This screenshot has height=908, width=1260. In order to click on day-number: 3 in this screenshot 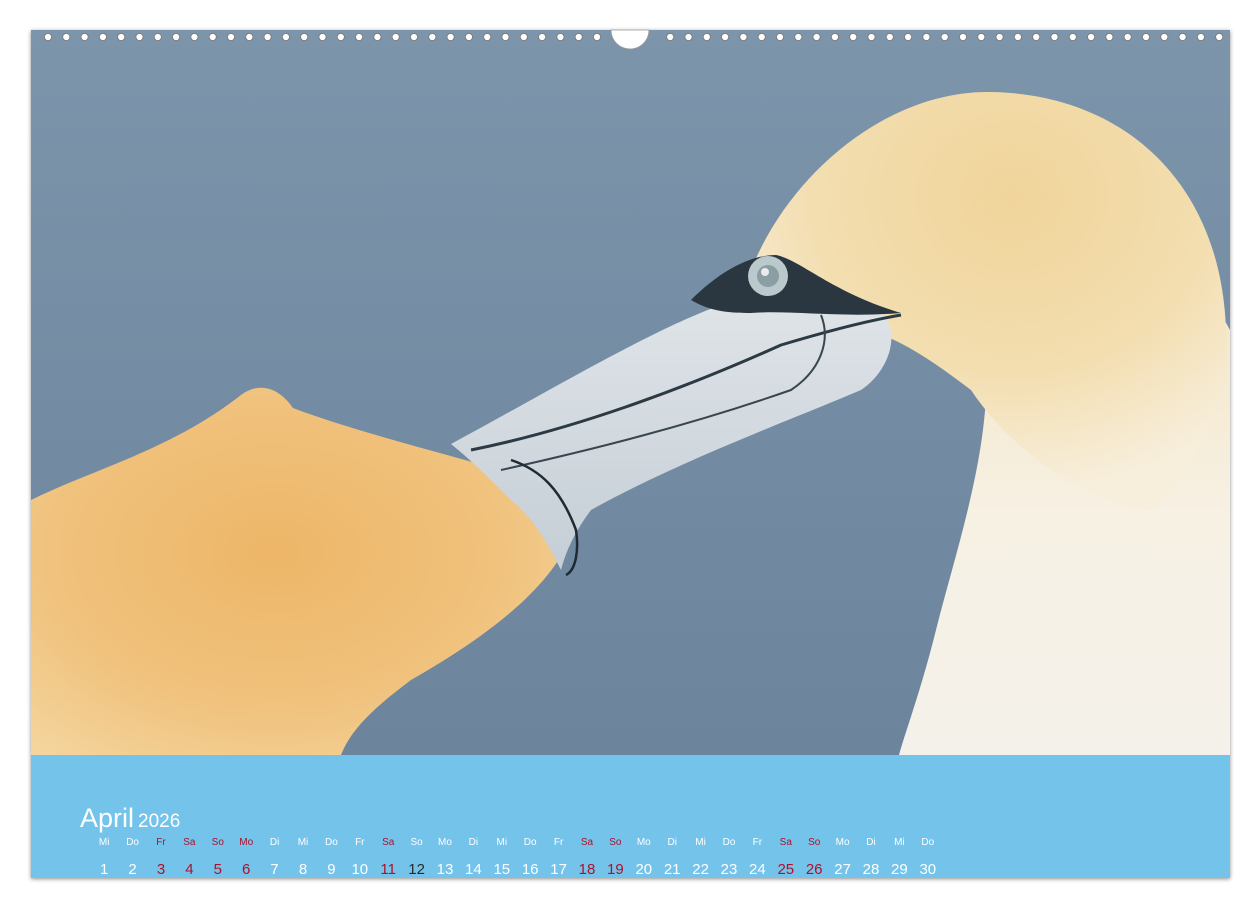, I will do `click(161, 869)`.